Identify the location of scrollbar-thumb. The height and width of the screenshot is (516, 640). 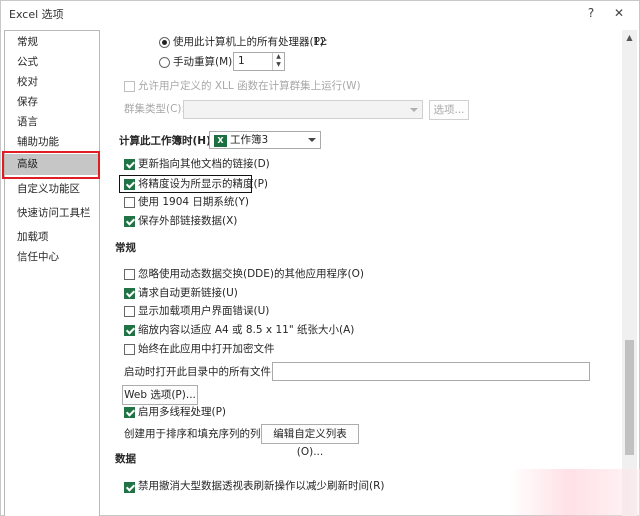
(629, 397).